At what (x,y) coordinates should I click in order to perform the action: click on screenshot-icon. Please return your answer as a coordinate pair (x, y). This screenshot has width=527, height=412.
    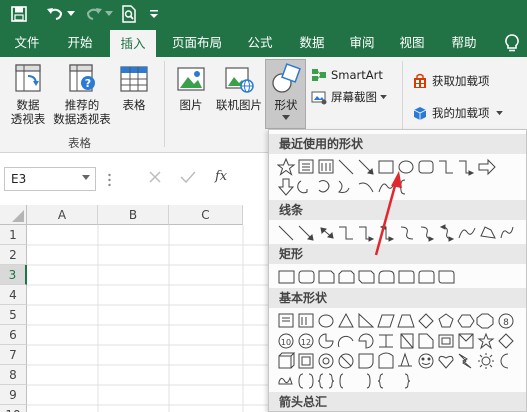
    Looking at the image, I should click on (319, 98).